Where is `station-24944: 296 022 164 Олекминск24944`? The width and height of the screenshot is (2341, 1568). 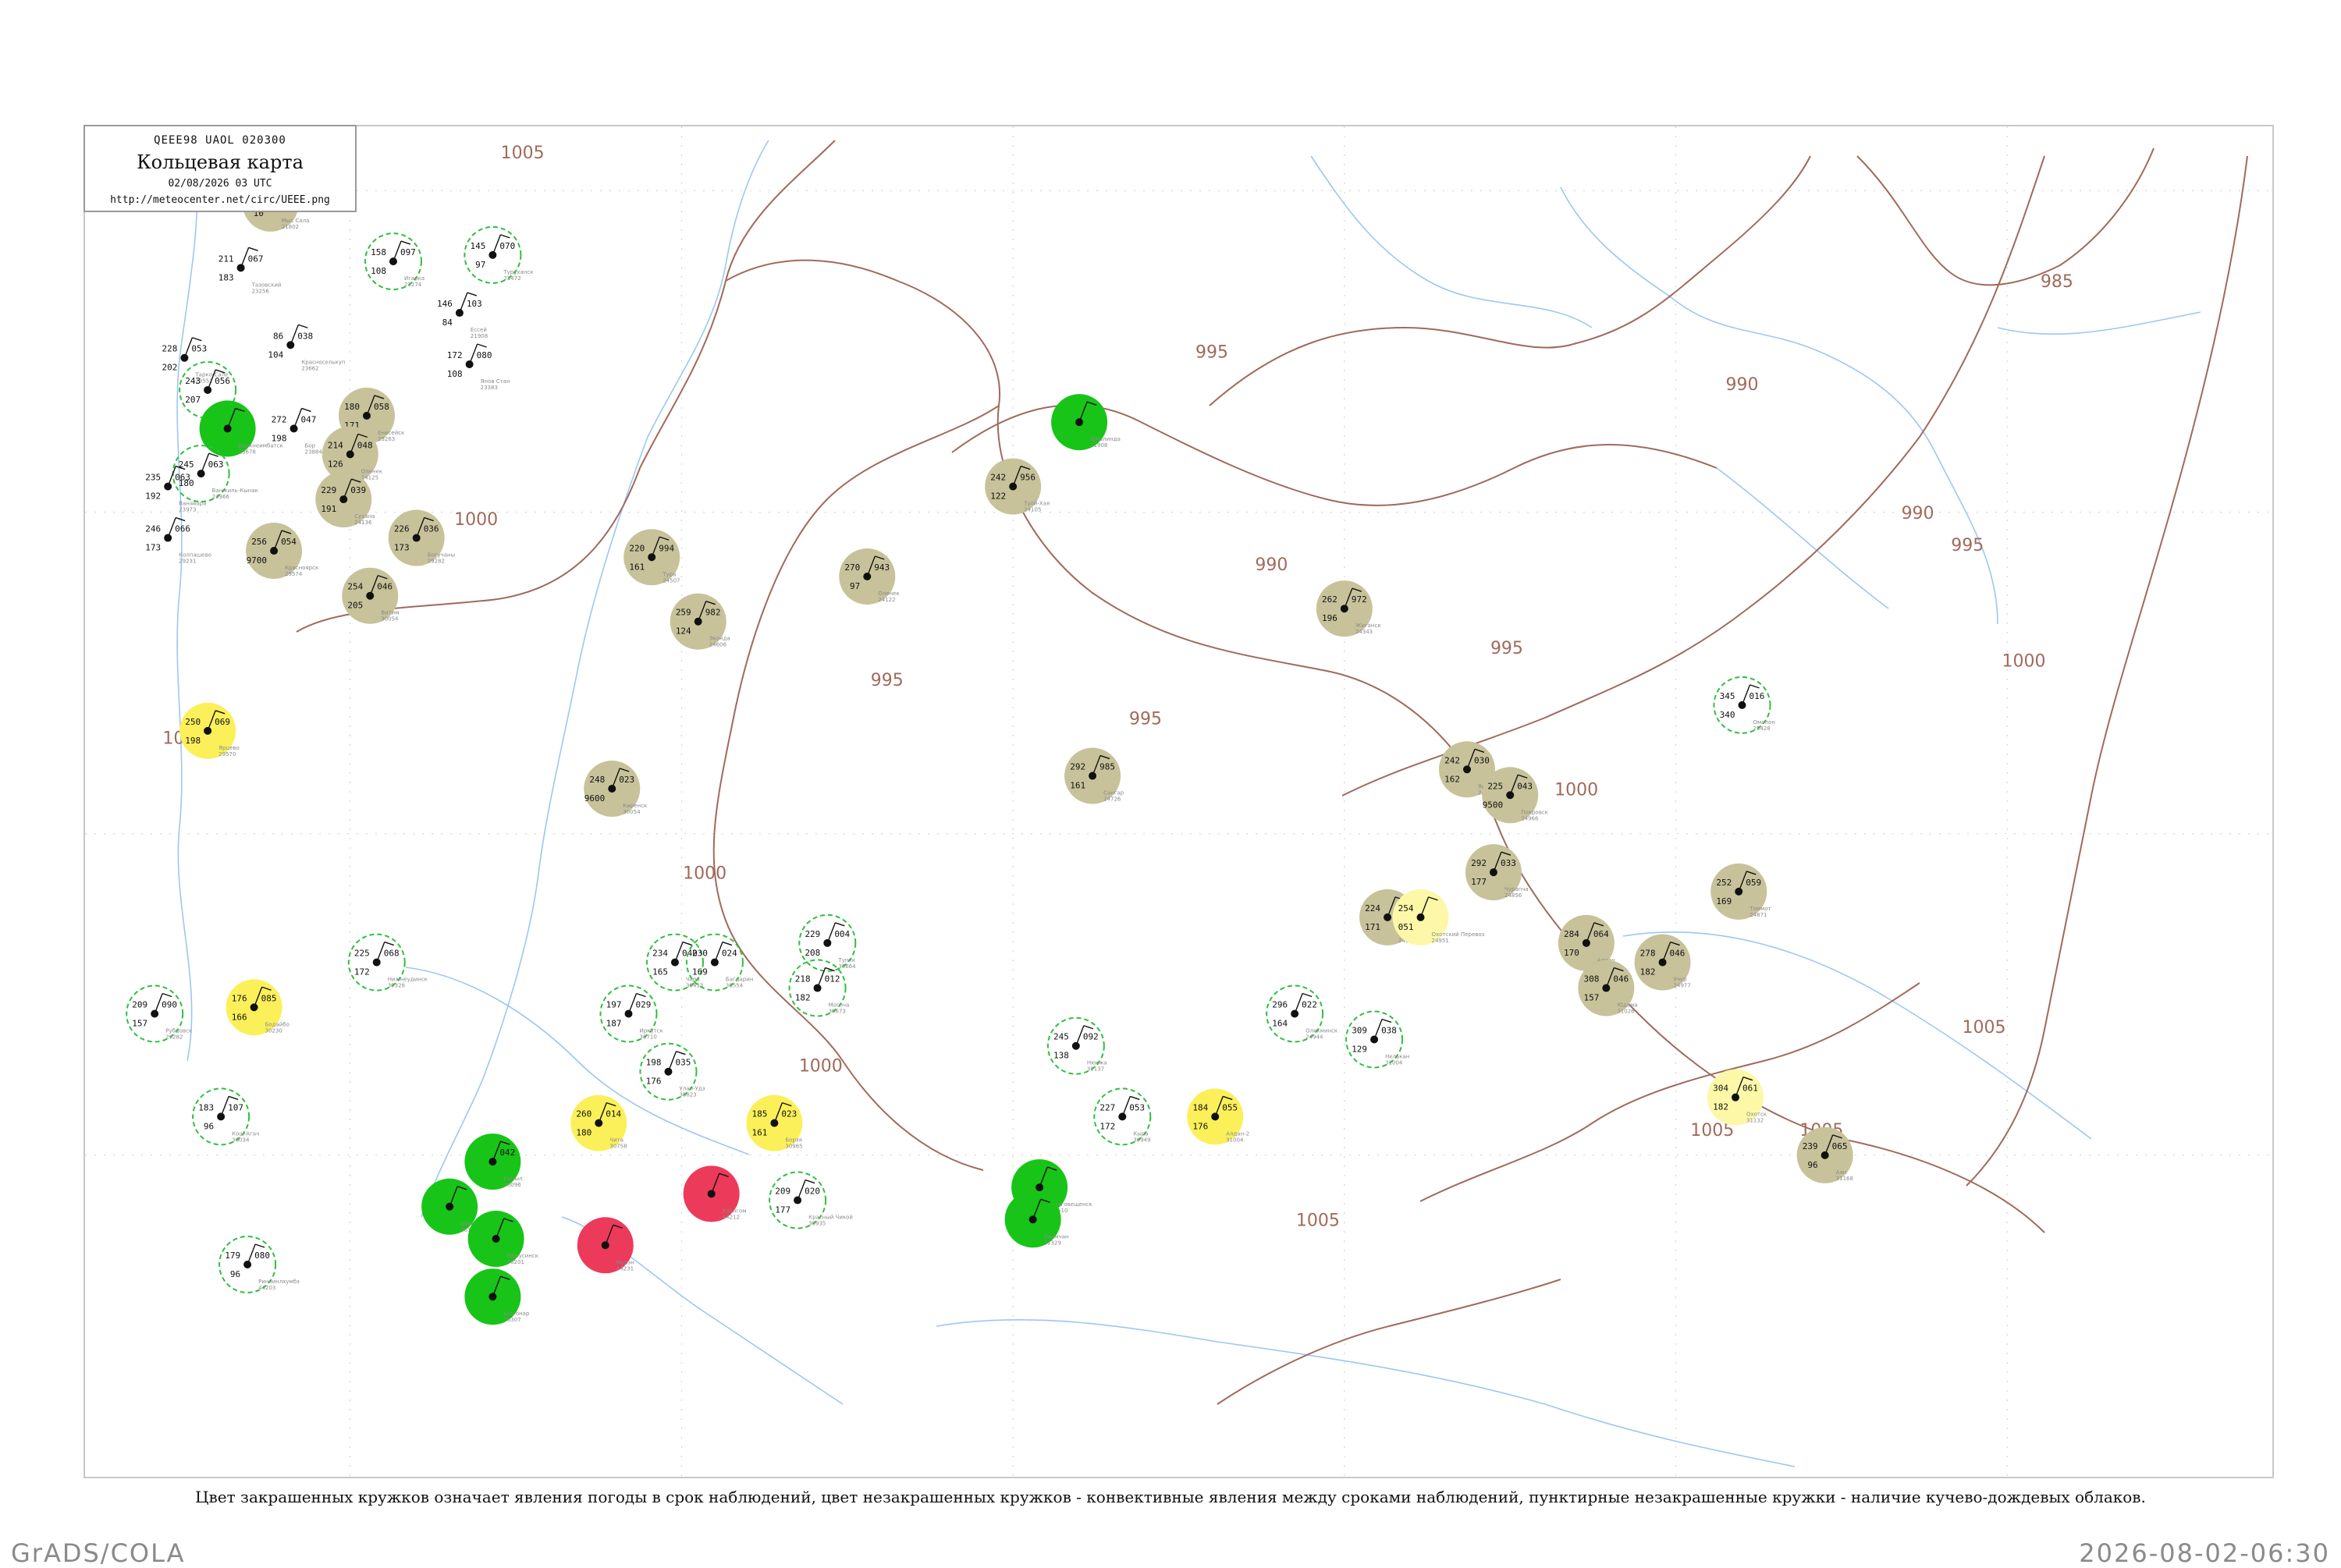
station-24944: 296 022 164 Олекминск24944 is located at coordinates (1301, 1014).